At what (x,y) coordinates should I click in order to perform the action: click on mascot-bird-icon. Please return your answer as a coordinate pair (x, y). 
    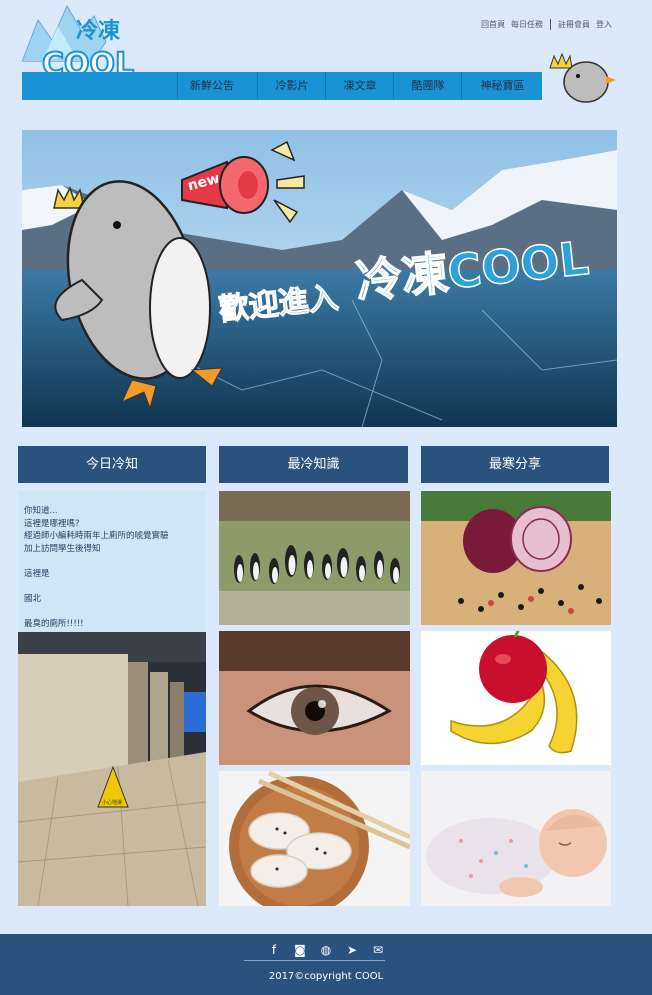
    Looking at the image, I should click on (582, 77).